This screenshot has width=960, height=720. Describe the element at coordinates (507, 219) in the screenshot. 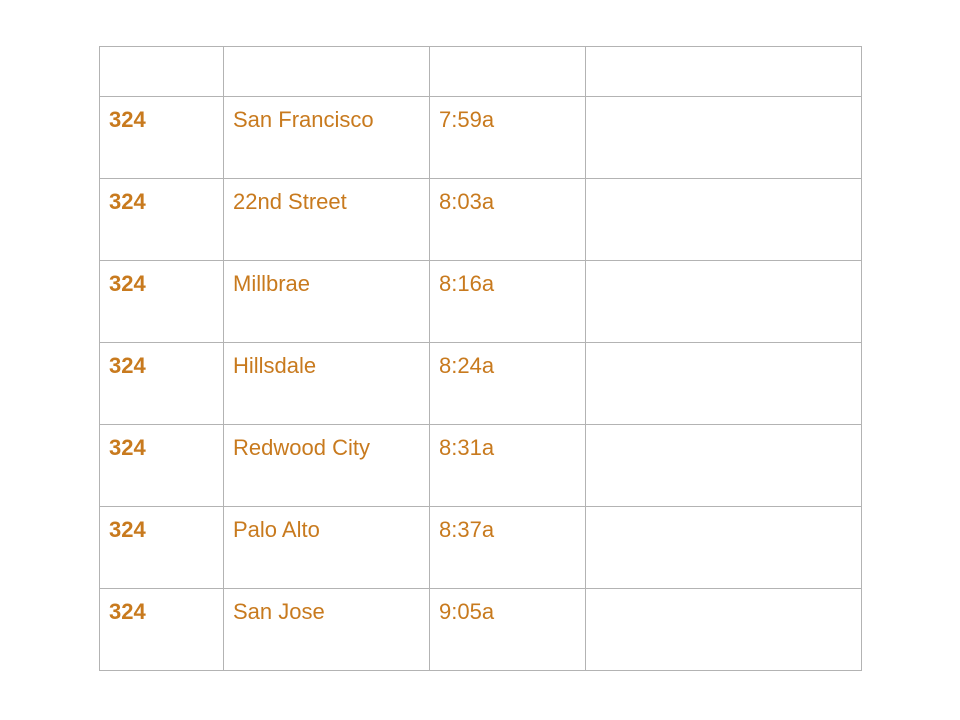

I see `time-cell: 8:03a` at that location.